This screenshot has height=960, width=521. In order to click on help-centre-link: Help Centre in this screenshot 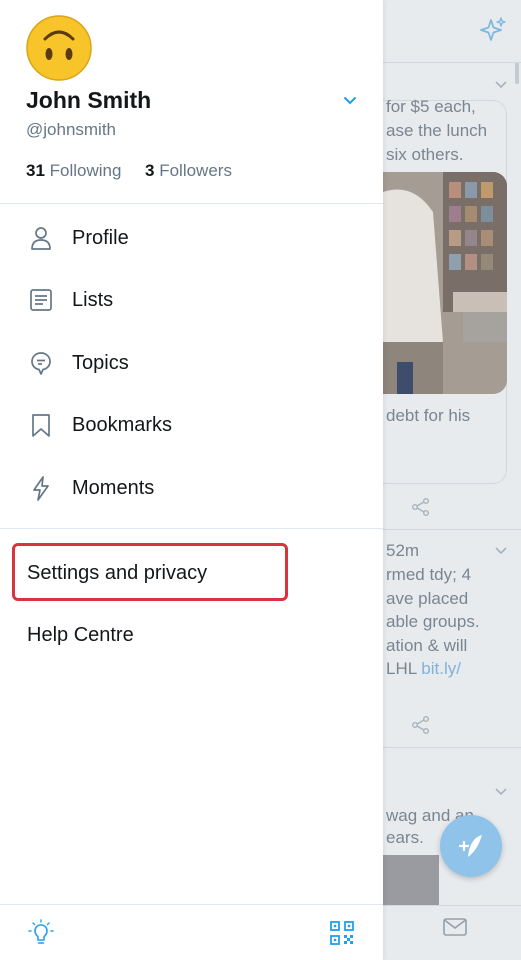, I will do `click(80, 635)`.